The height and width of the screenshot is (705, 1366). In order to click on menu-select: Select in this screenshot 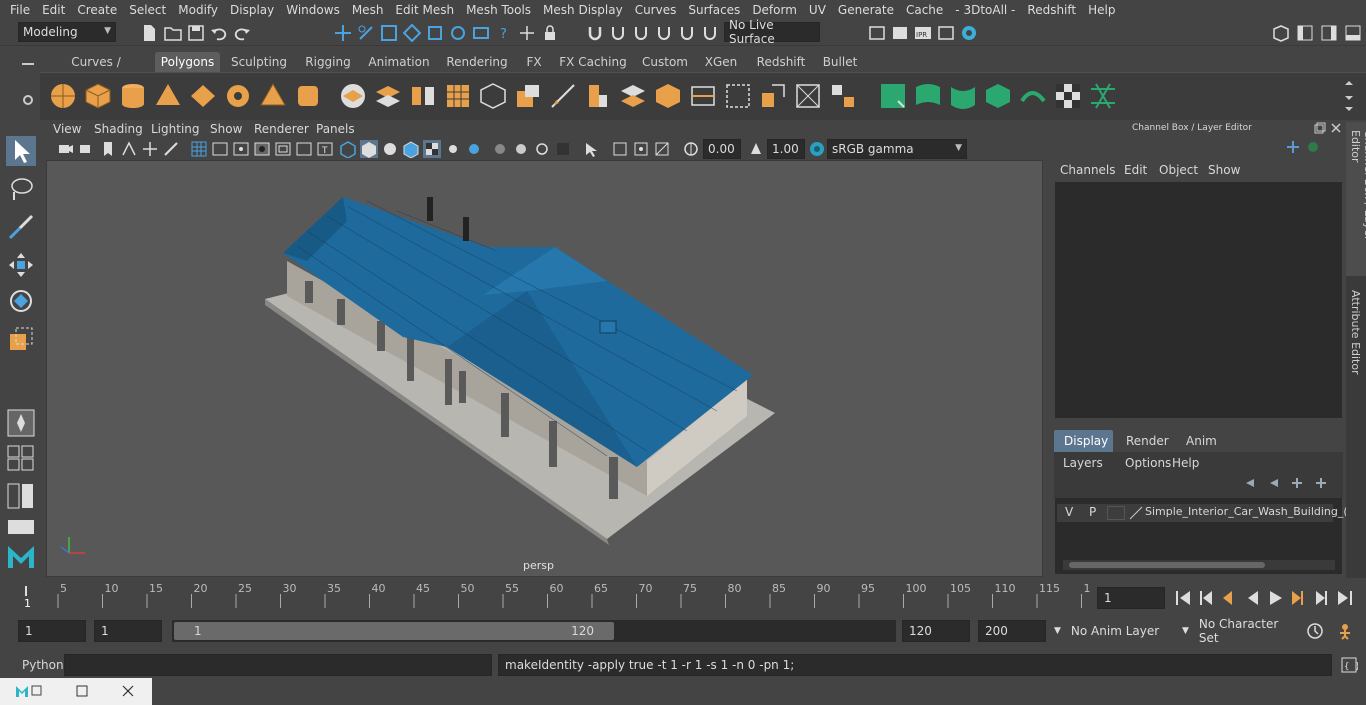, I will do `click(147, 10)`.